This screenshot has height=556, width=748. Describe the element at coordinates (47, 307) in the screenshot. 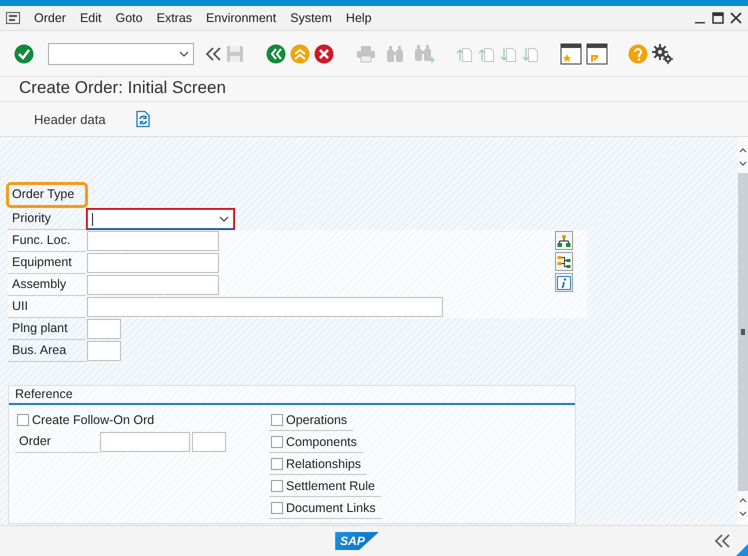

I see `field-label: UII` at that location.